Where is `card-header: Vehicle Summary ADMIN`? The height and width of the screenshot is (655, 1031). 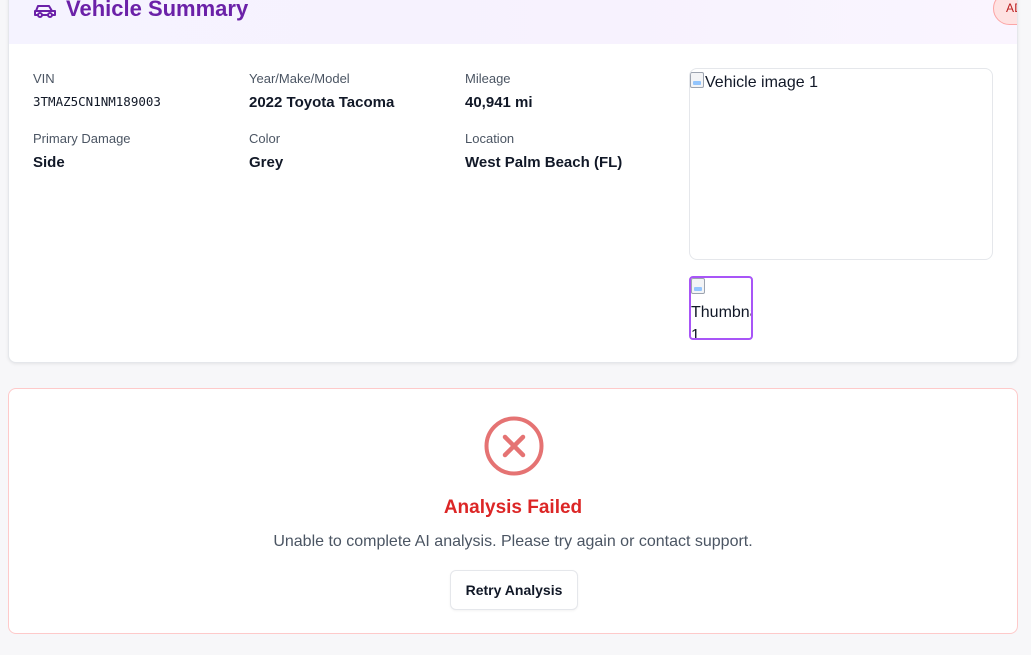
card-header: Vehicle Summary ADMIN is located at coordinates (513, 22).